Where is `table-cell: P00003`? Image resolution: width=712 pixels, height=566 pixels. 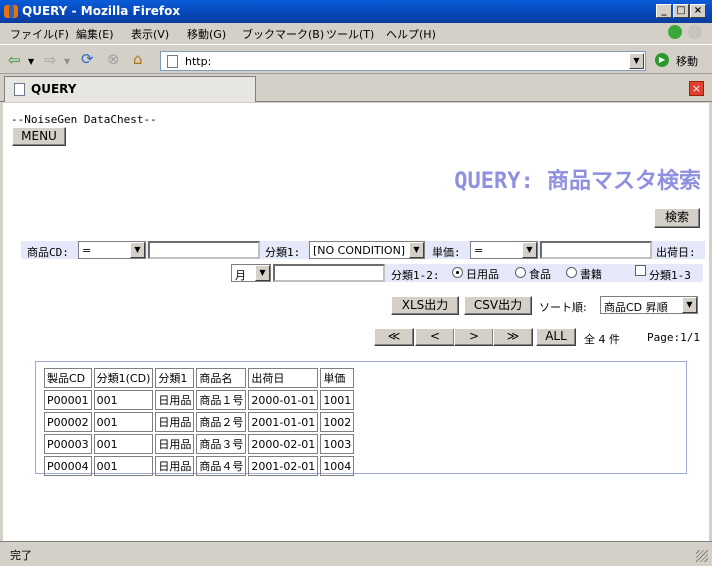 table-cell: P00003 is located at coordinates (68, 444).